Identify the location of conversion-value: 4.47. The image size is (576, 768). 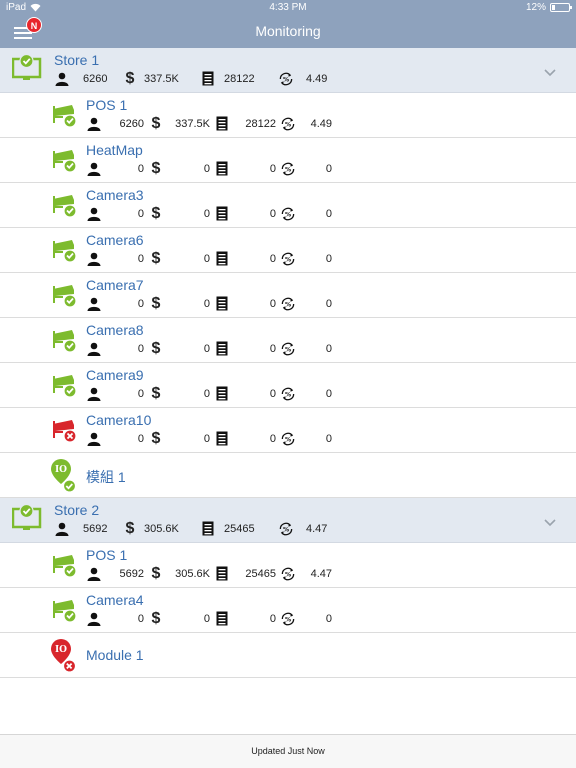
(321, 573).